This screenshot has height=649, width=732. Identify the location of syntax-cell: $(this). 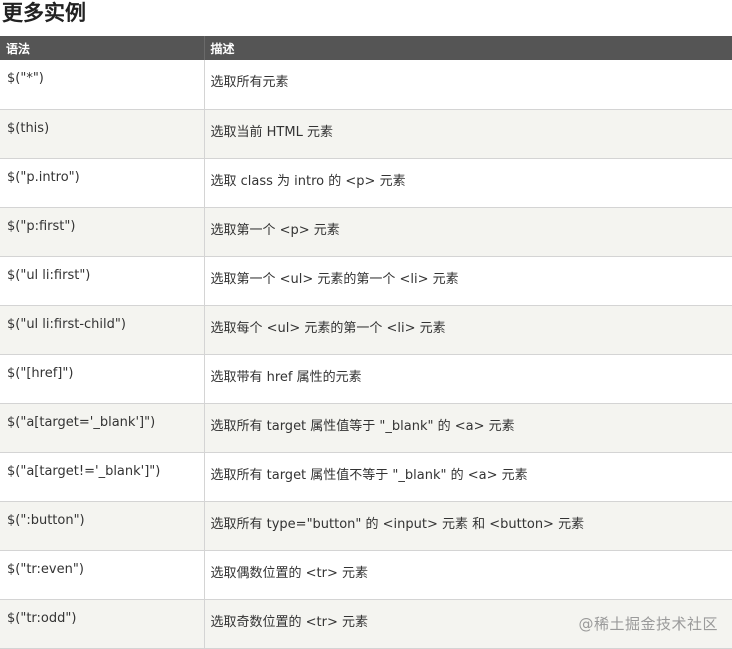
(102, 134).